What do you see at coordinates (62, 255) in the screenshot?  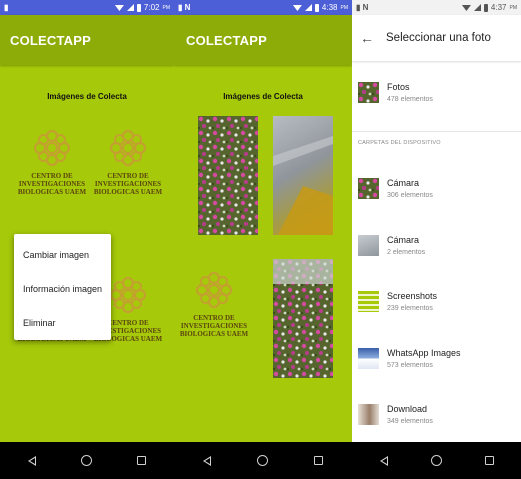 I see `menu-item-change-image: Cambiar imagen` at bounding box center [62, 255].